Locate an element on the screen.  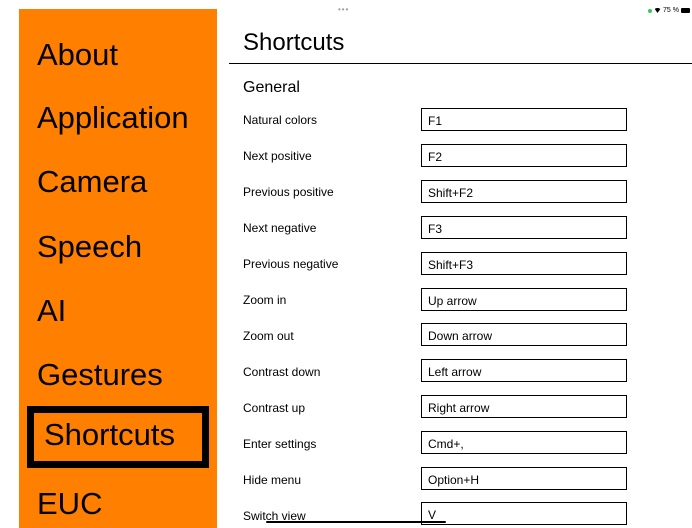
title-divider is located at coordinates (460, 63).